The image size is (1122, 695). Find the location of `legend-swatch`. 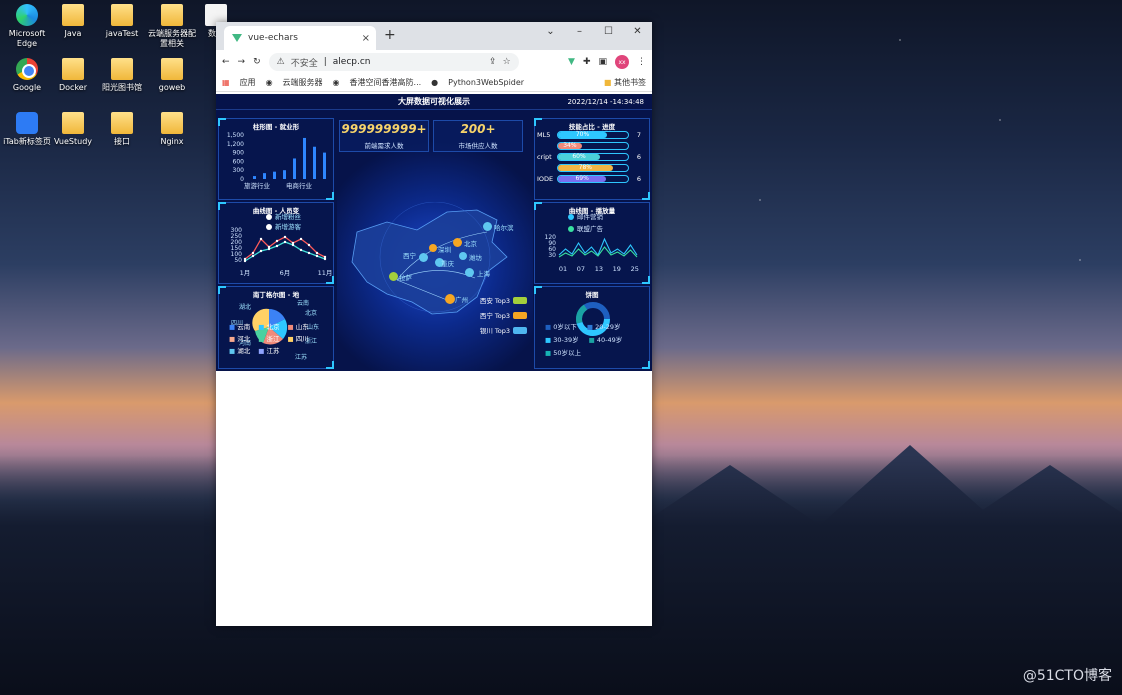

legend-swatch is located at coordinates (520, 315).